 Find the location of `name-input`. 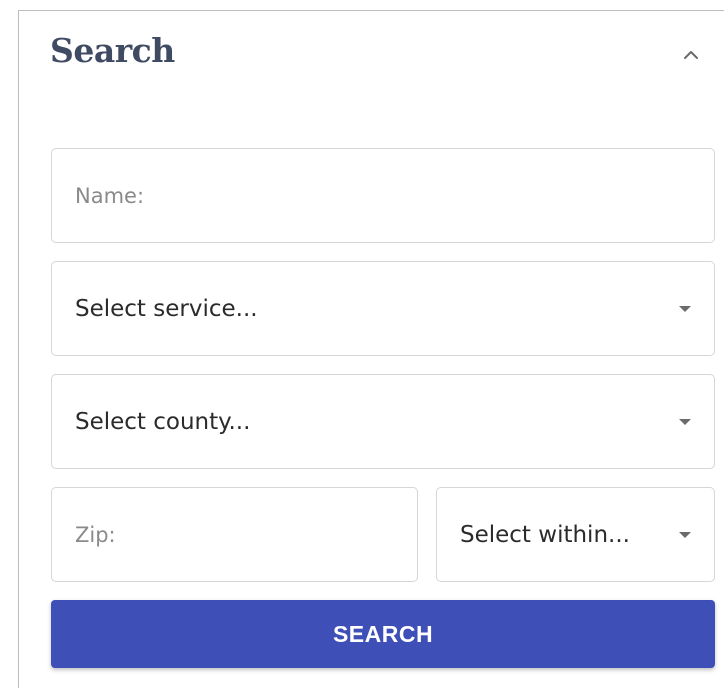

name-input is located at coordinates (383, 195).